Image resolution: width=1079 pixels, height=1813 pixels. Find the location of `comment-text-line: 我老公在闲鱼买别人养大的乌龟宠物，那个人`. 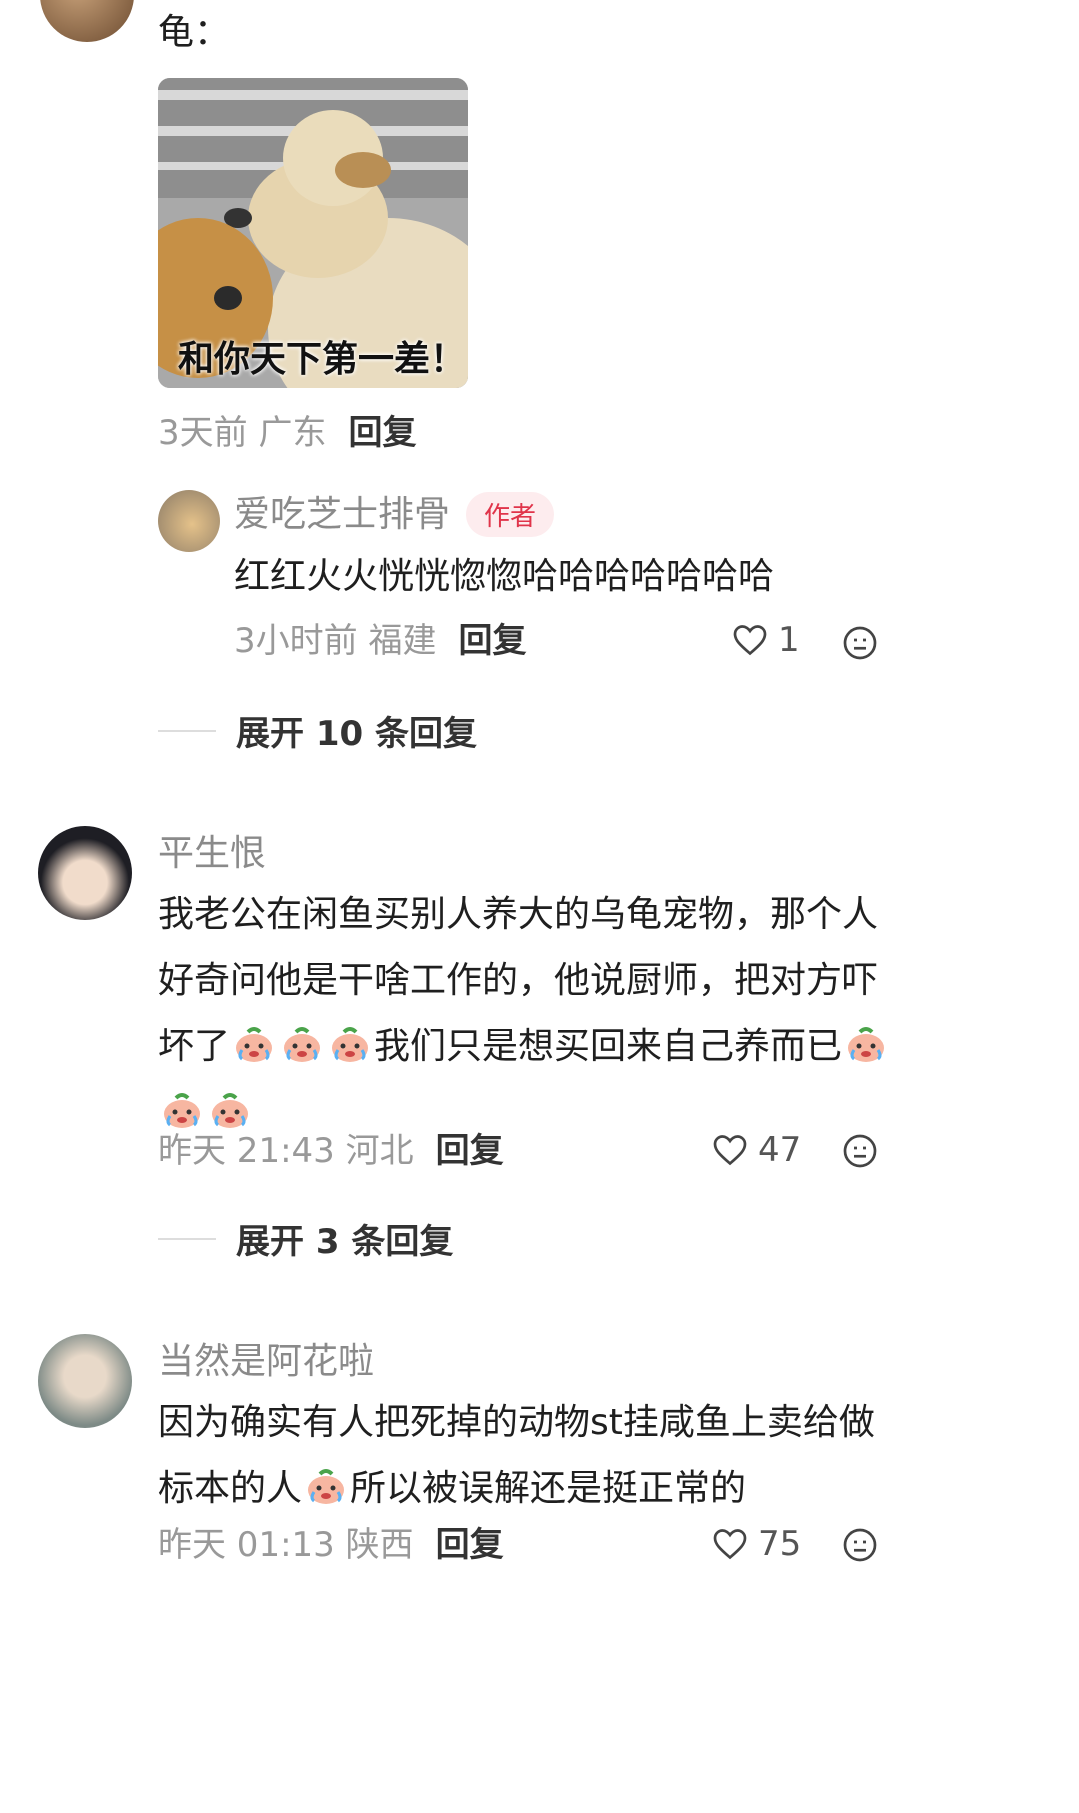

comment-text-line: 我老公在闲鱼买别人养大的乌龟宠物，那个人 is located at coordinates (518, 914).